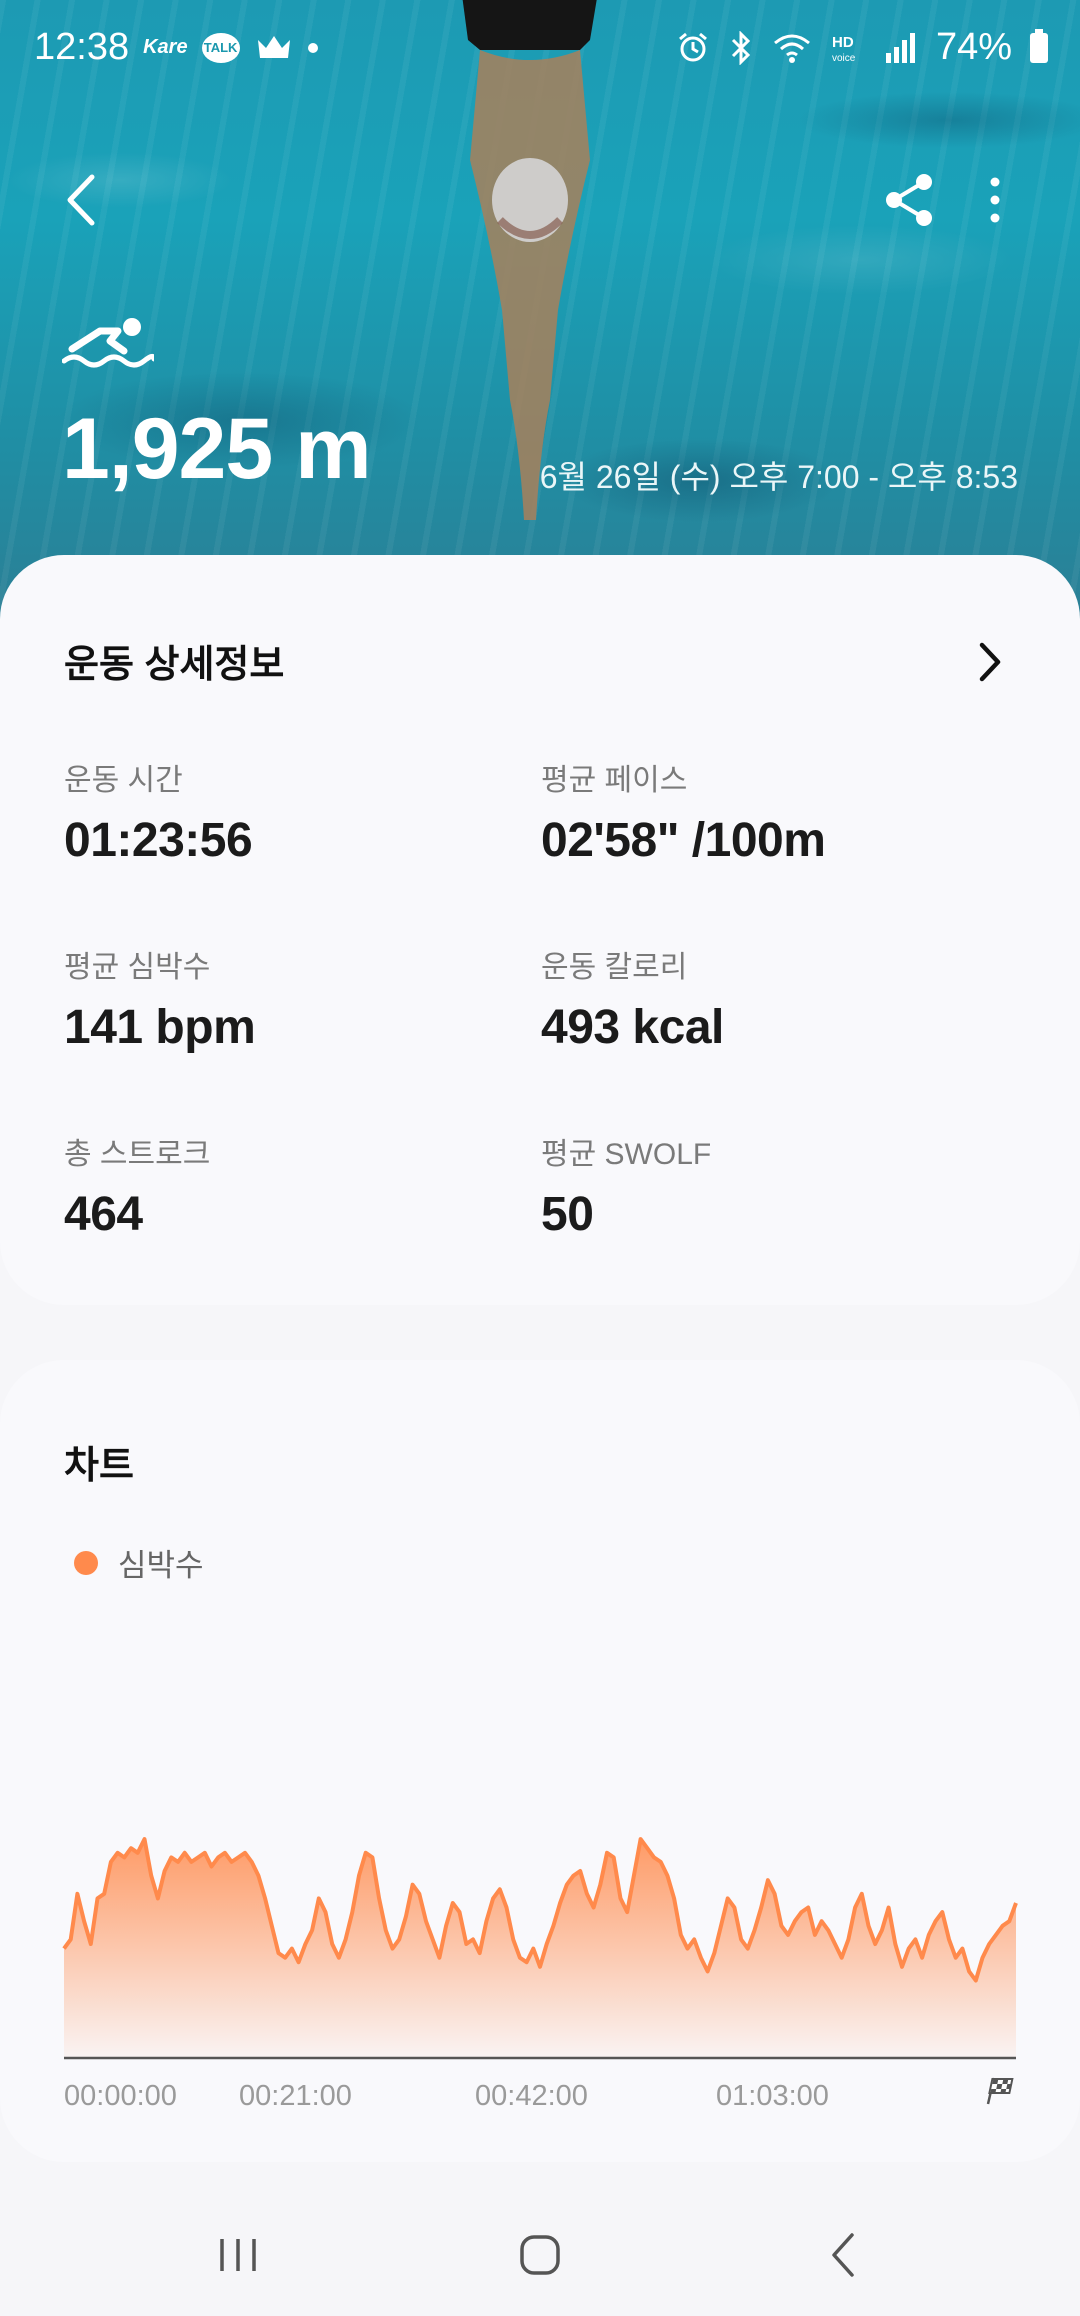  Describe the element at coordinates (910, 200) in the screenshot. I see `share-button` at that location.